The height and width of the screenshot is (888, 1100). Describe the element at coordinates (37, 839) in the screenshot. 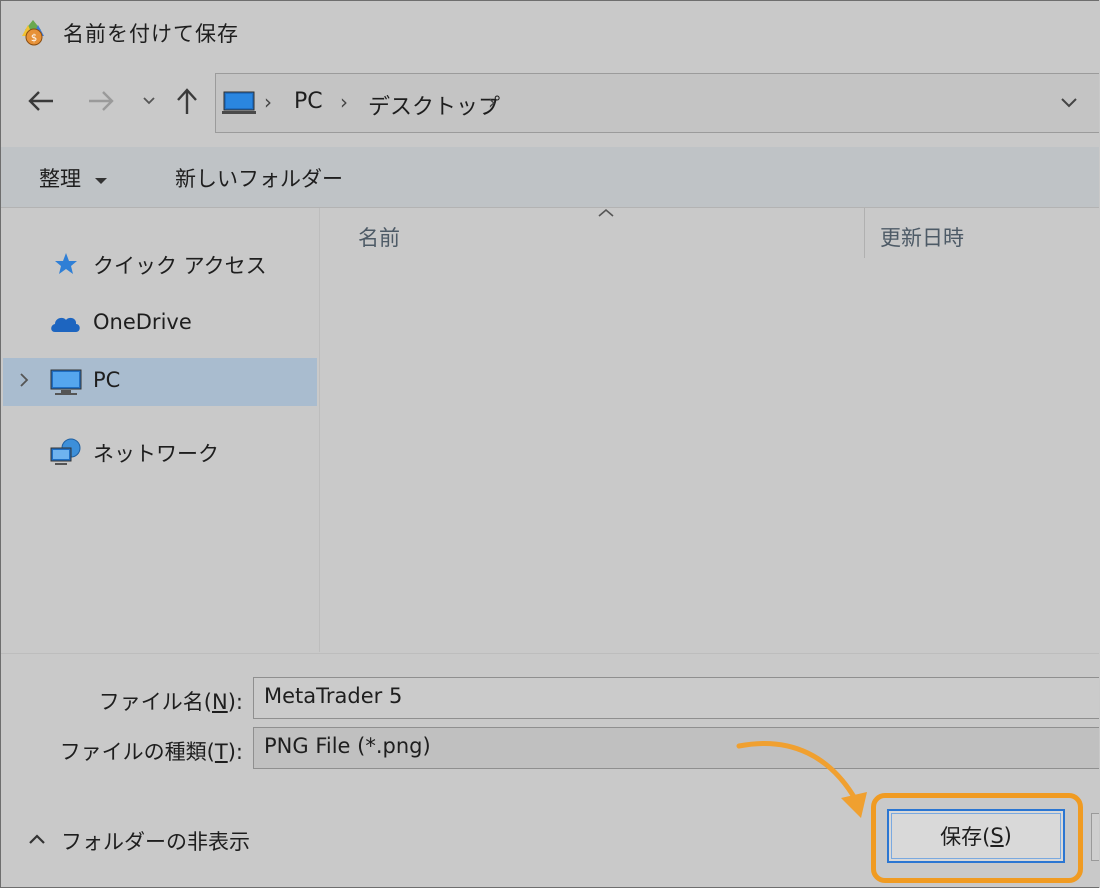

I see `chevron-up-icon` at that location.